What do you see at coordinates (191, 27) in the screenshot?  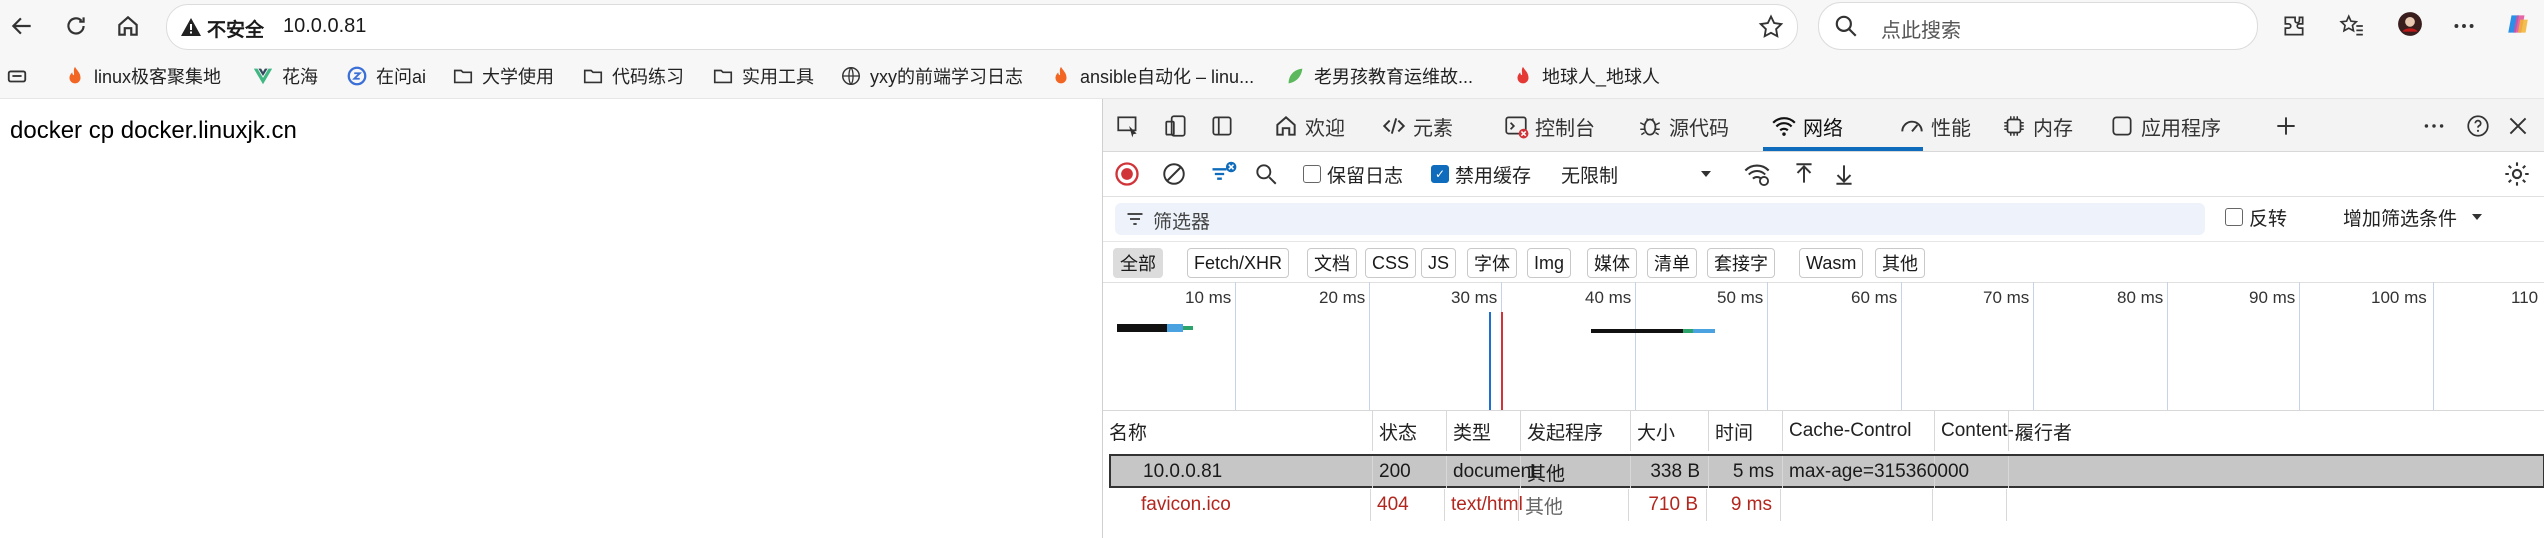 I see `warning-icon` at bounding box center [191, 27].